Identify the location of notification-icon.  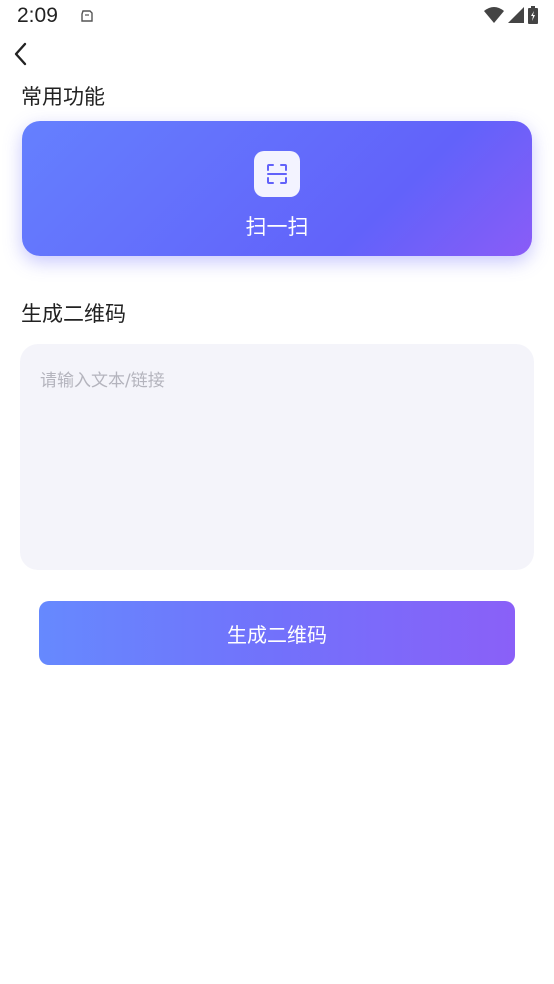
(87, 17).